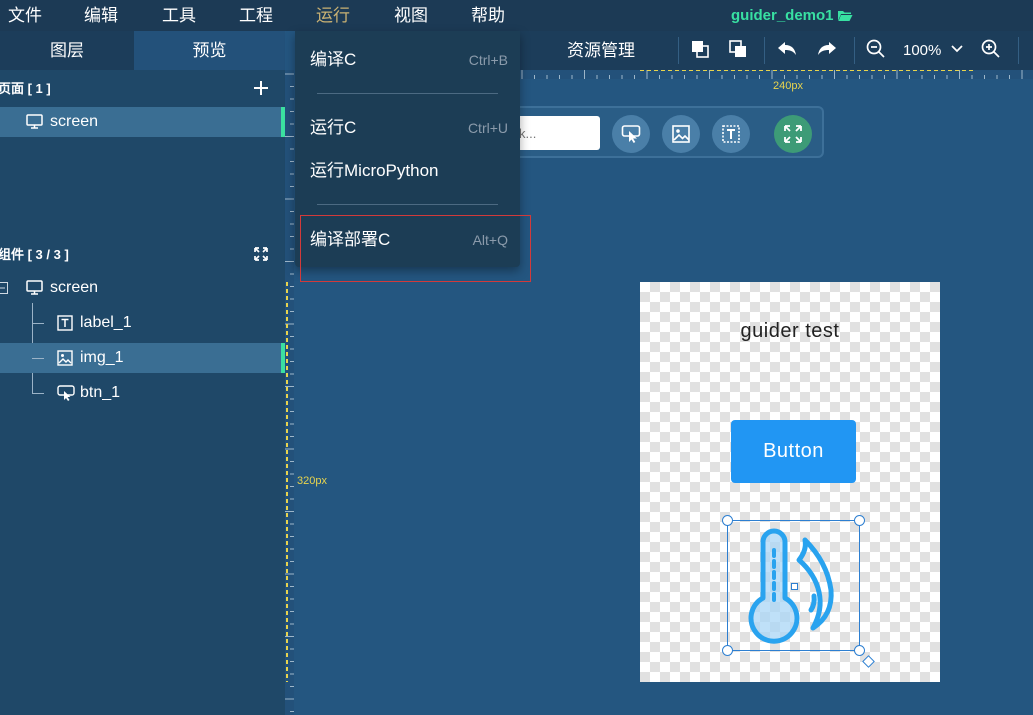 The height and width of the screenshot is (715, 1033). I want to click on menu-edit: 编辑, so click(101, 15).